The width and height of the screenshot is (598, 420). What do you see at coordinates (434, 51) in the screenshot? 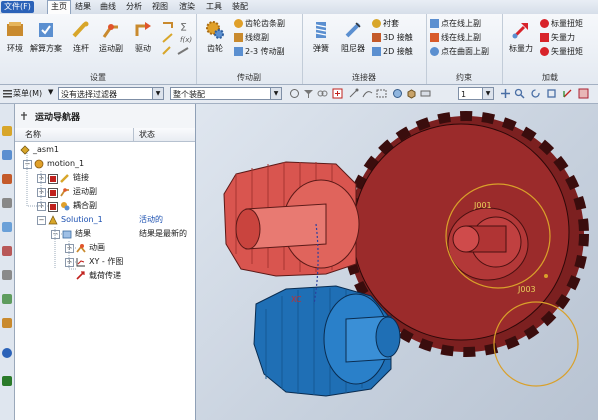
I see `point-on-surface-icon` at bounding box center [434, 51].